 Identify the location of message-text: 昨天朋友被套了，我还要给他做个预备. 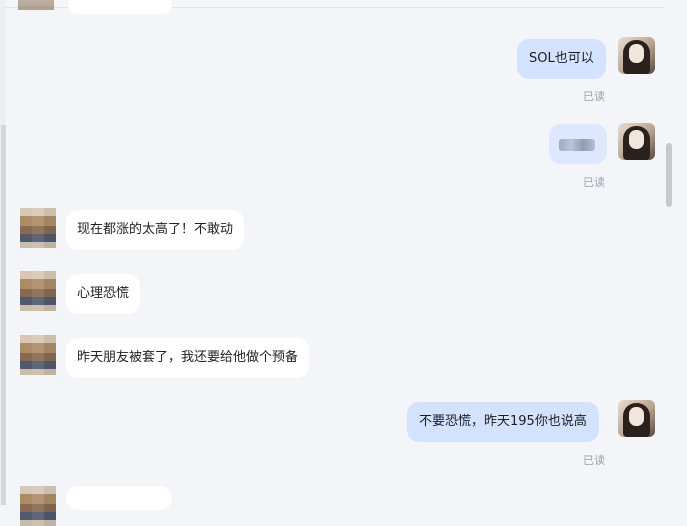
(188, 357).